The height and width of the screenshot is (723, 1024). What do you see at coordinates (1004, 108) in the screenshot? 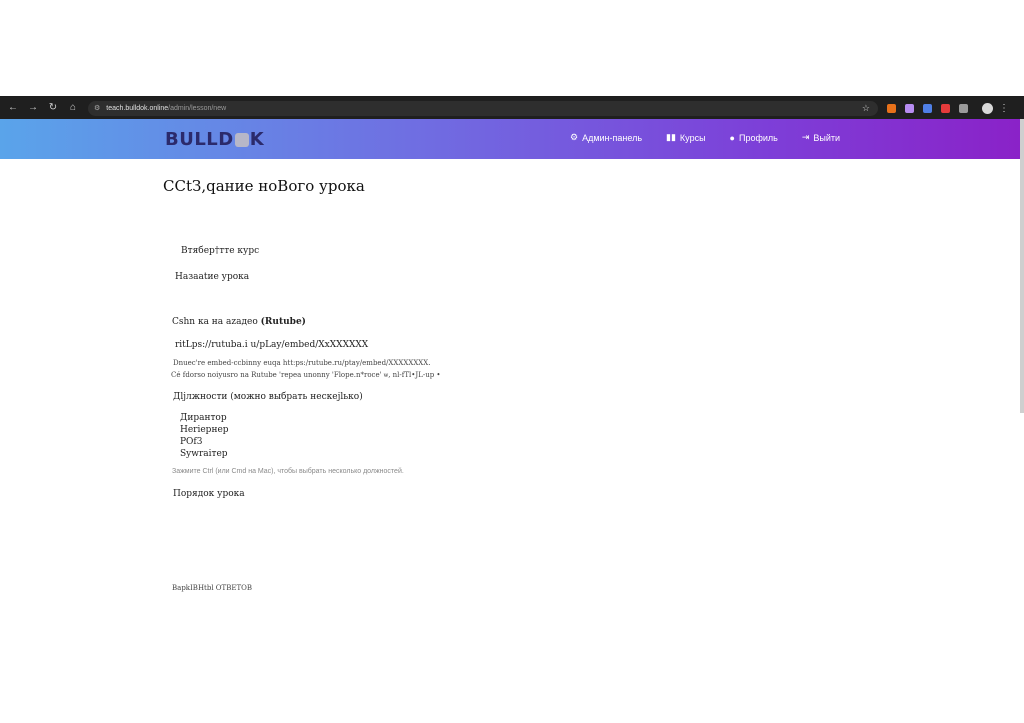
I see `browser-menu-icon: ⋮` at bounding box center [1004, 108].